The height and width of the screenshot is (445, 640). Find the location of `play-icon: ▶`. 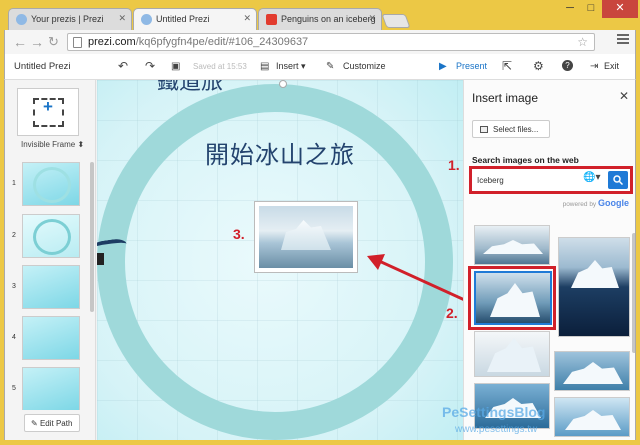

play-icon: ▶ is located at coordinates (443, 66).